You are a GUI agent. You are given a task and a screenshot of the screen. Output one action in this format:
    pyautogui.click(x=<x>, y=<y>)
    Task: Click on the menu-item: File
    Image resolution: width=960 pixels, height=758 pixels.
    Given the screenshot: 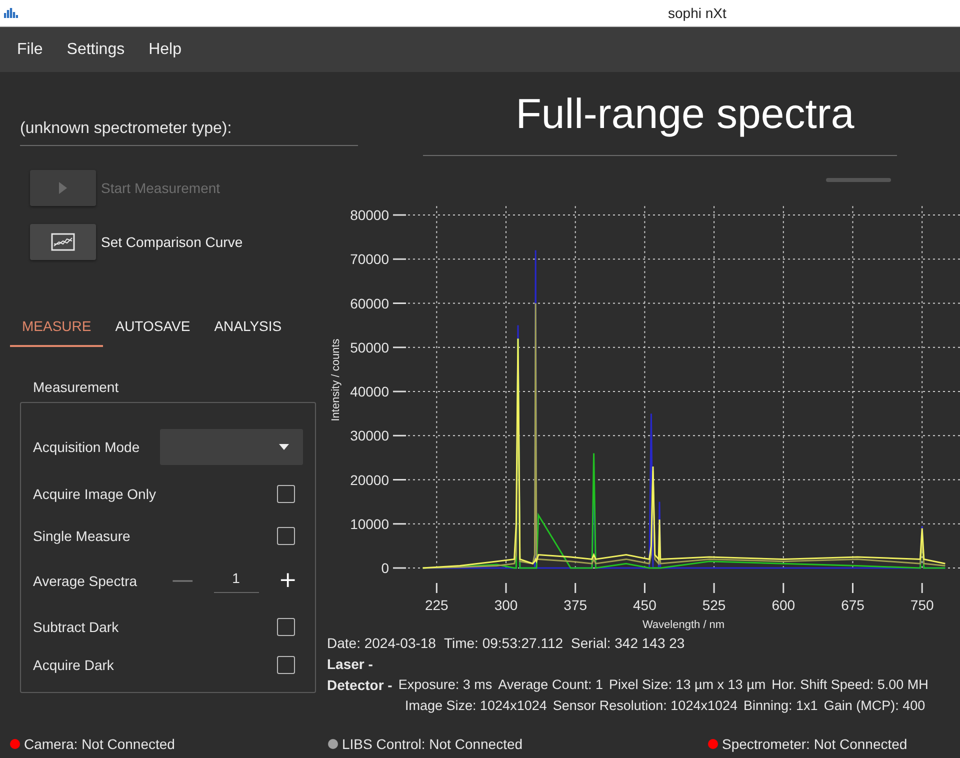 What is the action you would take?
    pyautogui.click(x=30, y=49)
    